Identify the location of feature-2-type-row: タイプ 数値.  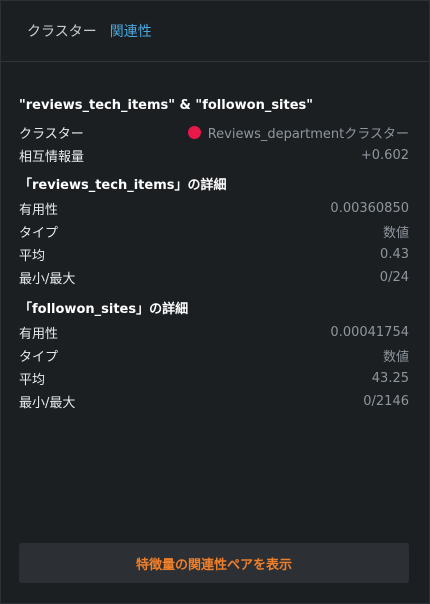
(214, 355).